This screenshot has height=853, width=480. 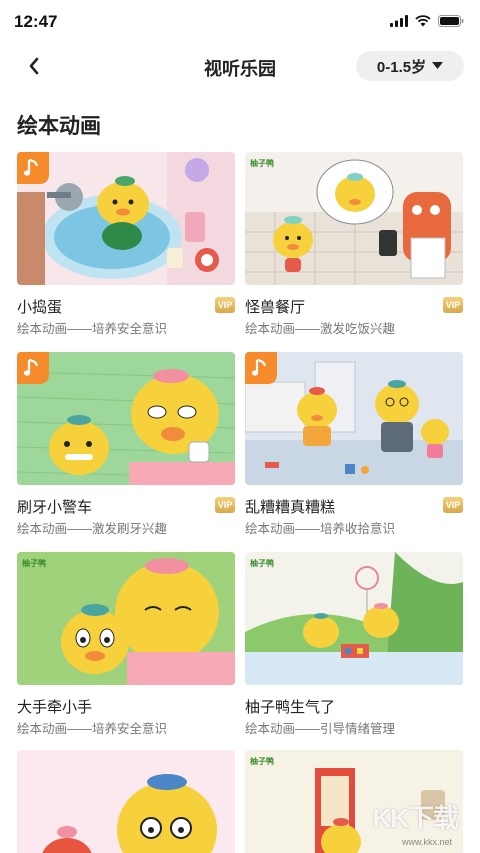 I want to click on video-card: 柚子鸭 柚子鸭生气了 绘本动画——引导情绪管理, so click(x=354, y=644).